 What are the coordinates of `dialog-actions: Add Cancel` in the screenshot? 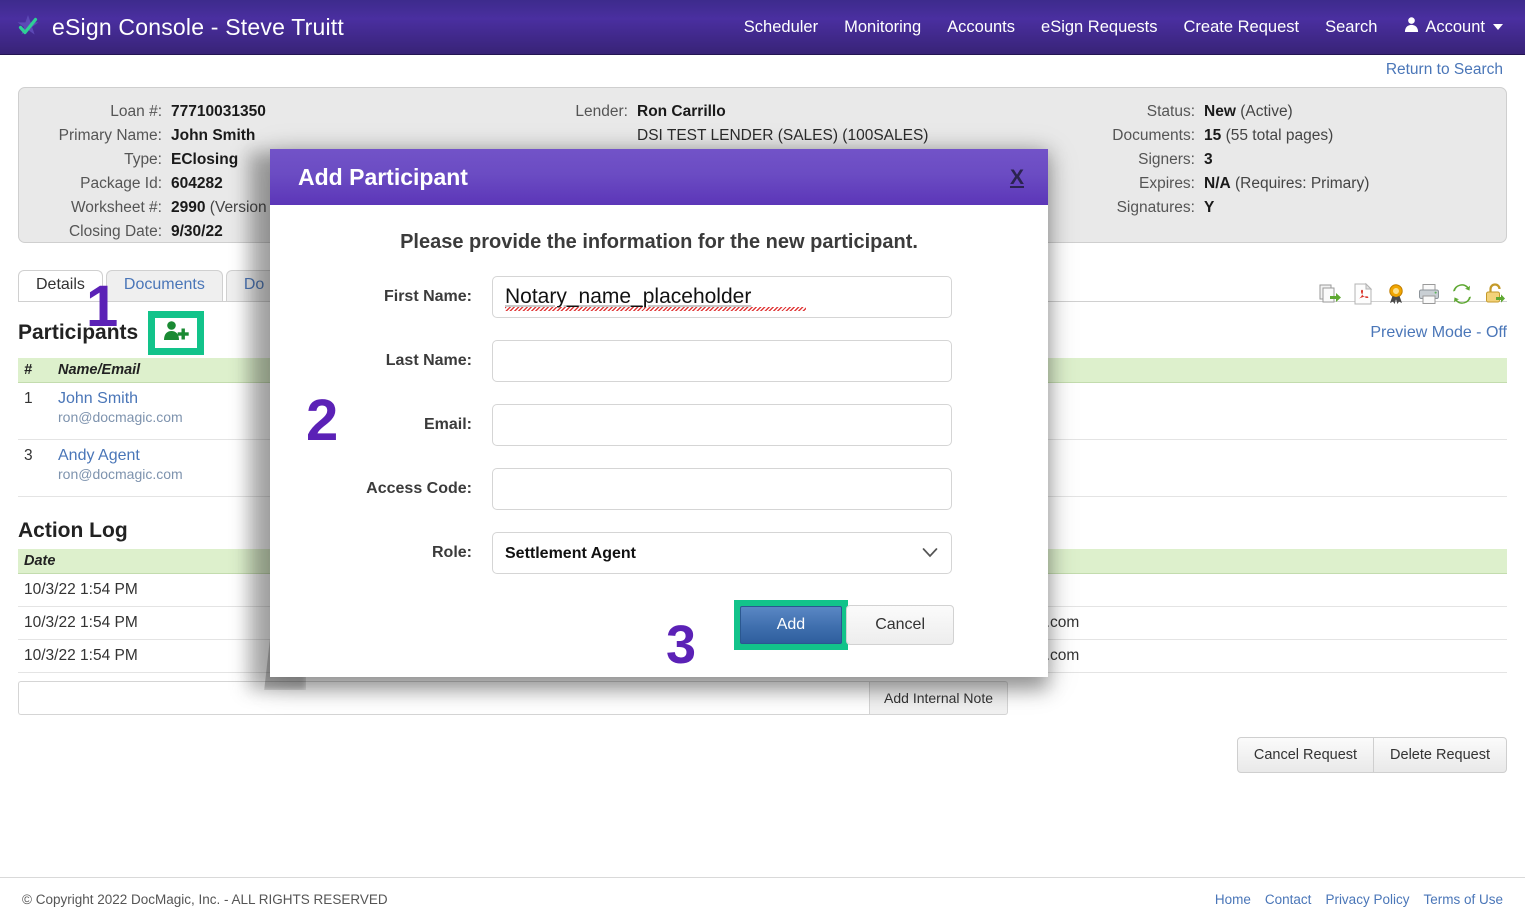 It's located at (659, 625).